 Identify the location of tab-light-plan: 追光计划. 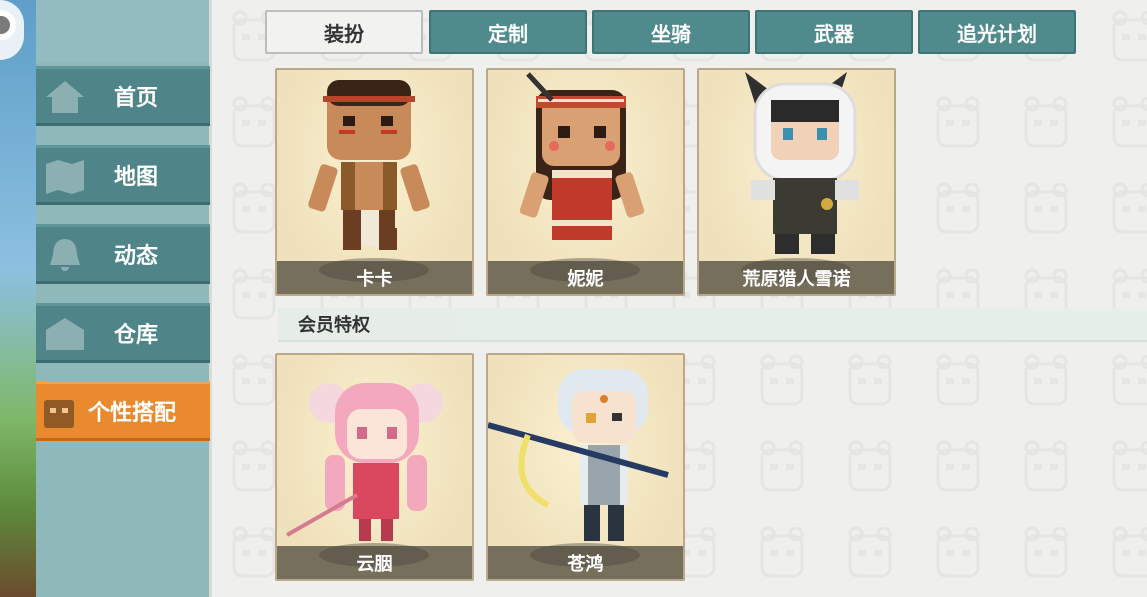
(997, 32).